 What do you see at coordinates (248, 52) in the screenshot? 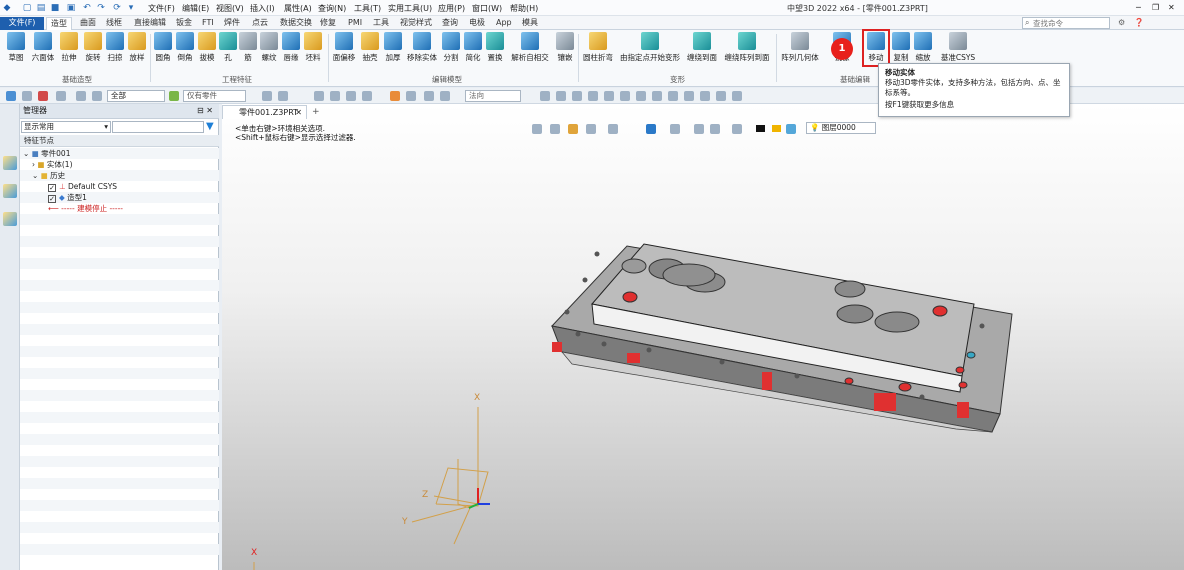
I see `rib-button: 筋` at bounding box center [248, 52].